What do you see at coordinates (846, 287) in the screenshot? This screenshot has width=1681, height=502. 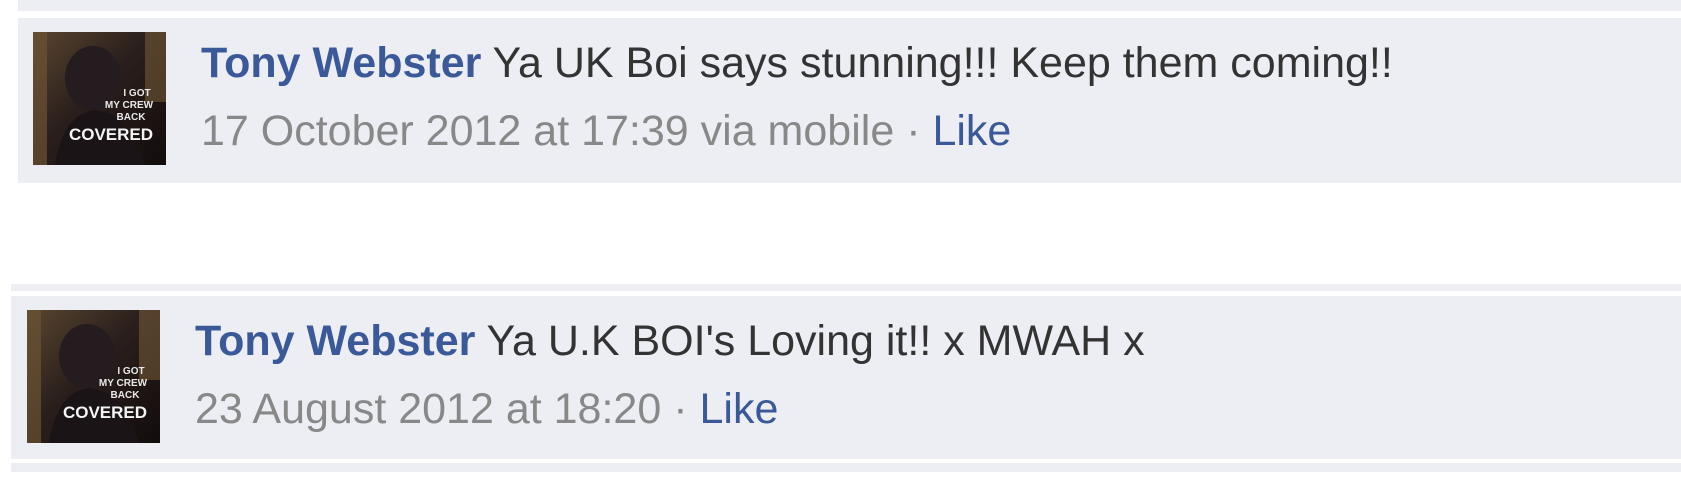 I see `comment-divider` at bounding box center [846, 287].